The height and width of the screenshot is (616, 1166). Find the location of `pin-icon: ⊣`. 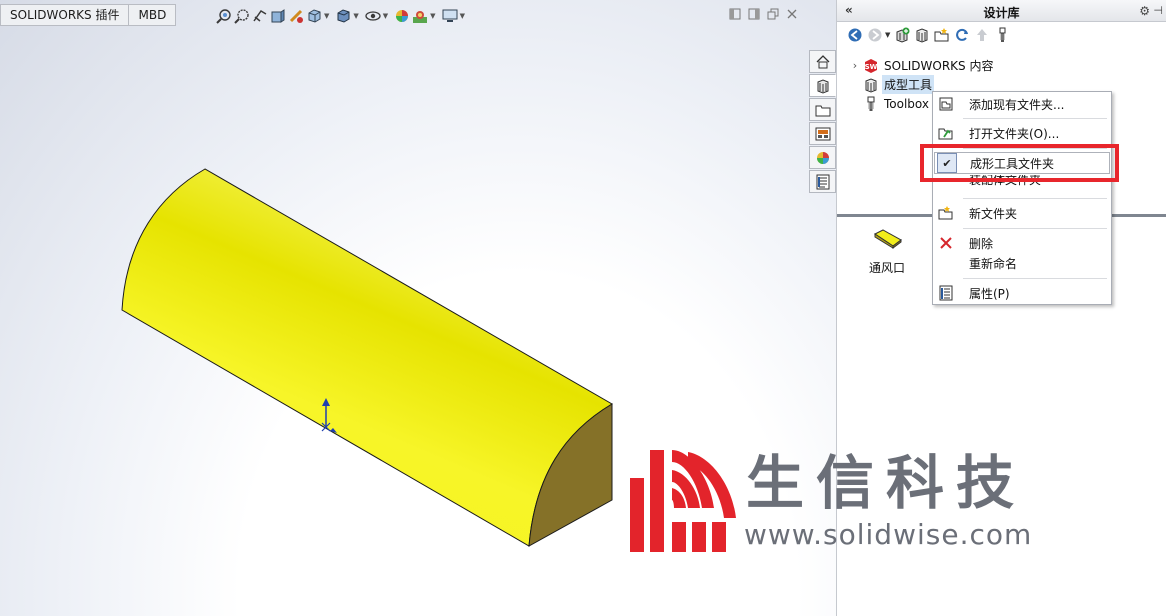

pin-icon: ⊣ is located at coordinates (1158, 10).